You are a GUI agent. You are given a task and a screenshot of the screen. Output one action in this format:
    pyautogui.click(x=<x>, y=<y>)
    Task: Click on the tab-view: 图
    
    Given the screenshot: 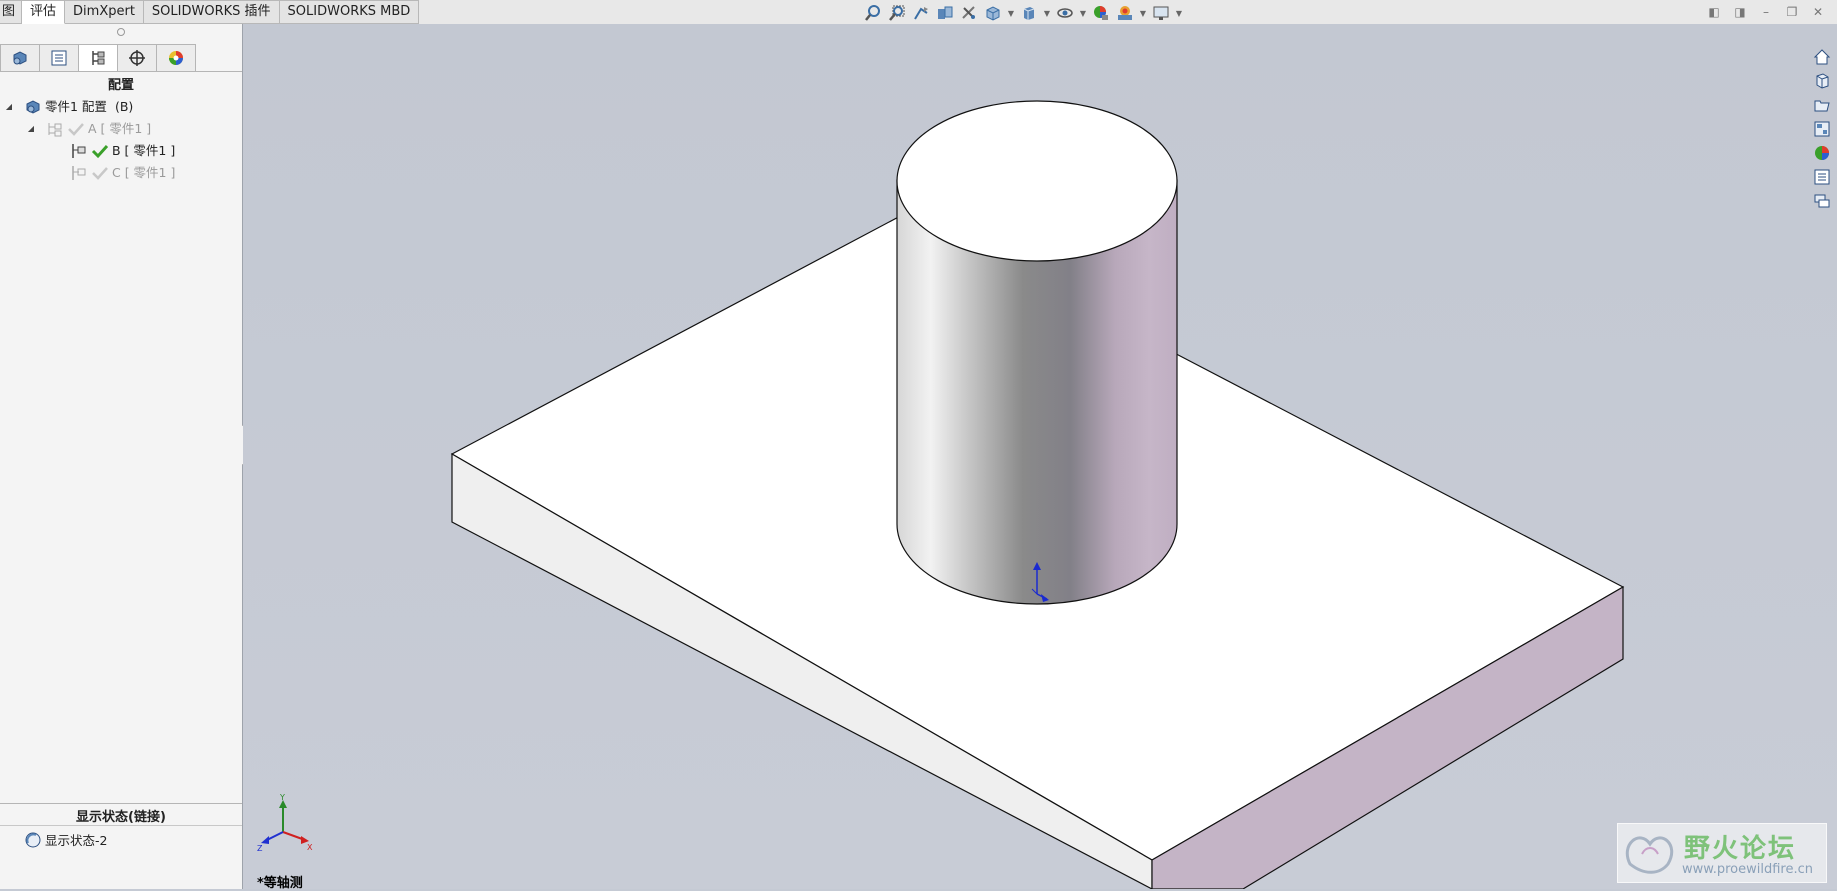 What is the action you would take?
    pyautogui.click(x=11, y=12)
    